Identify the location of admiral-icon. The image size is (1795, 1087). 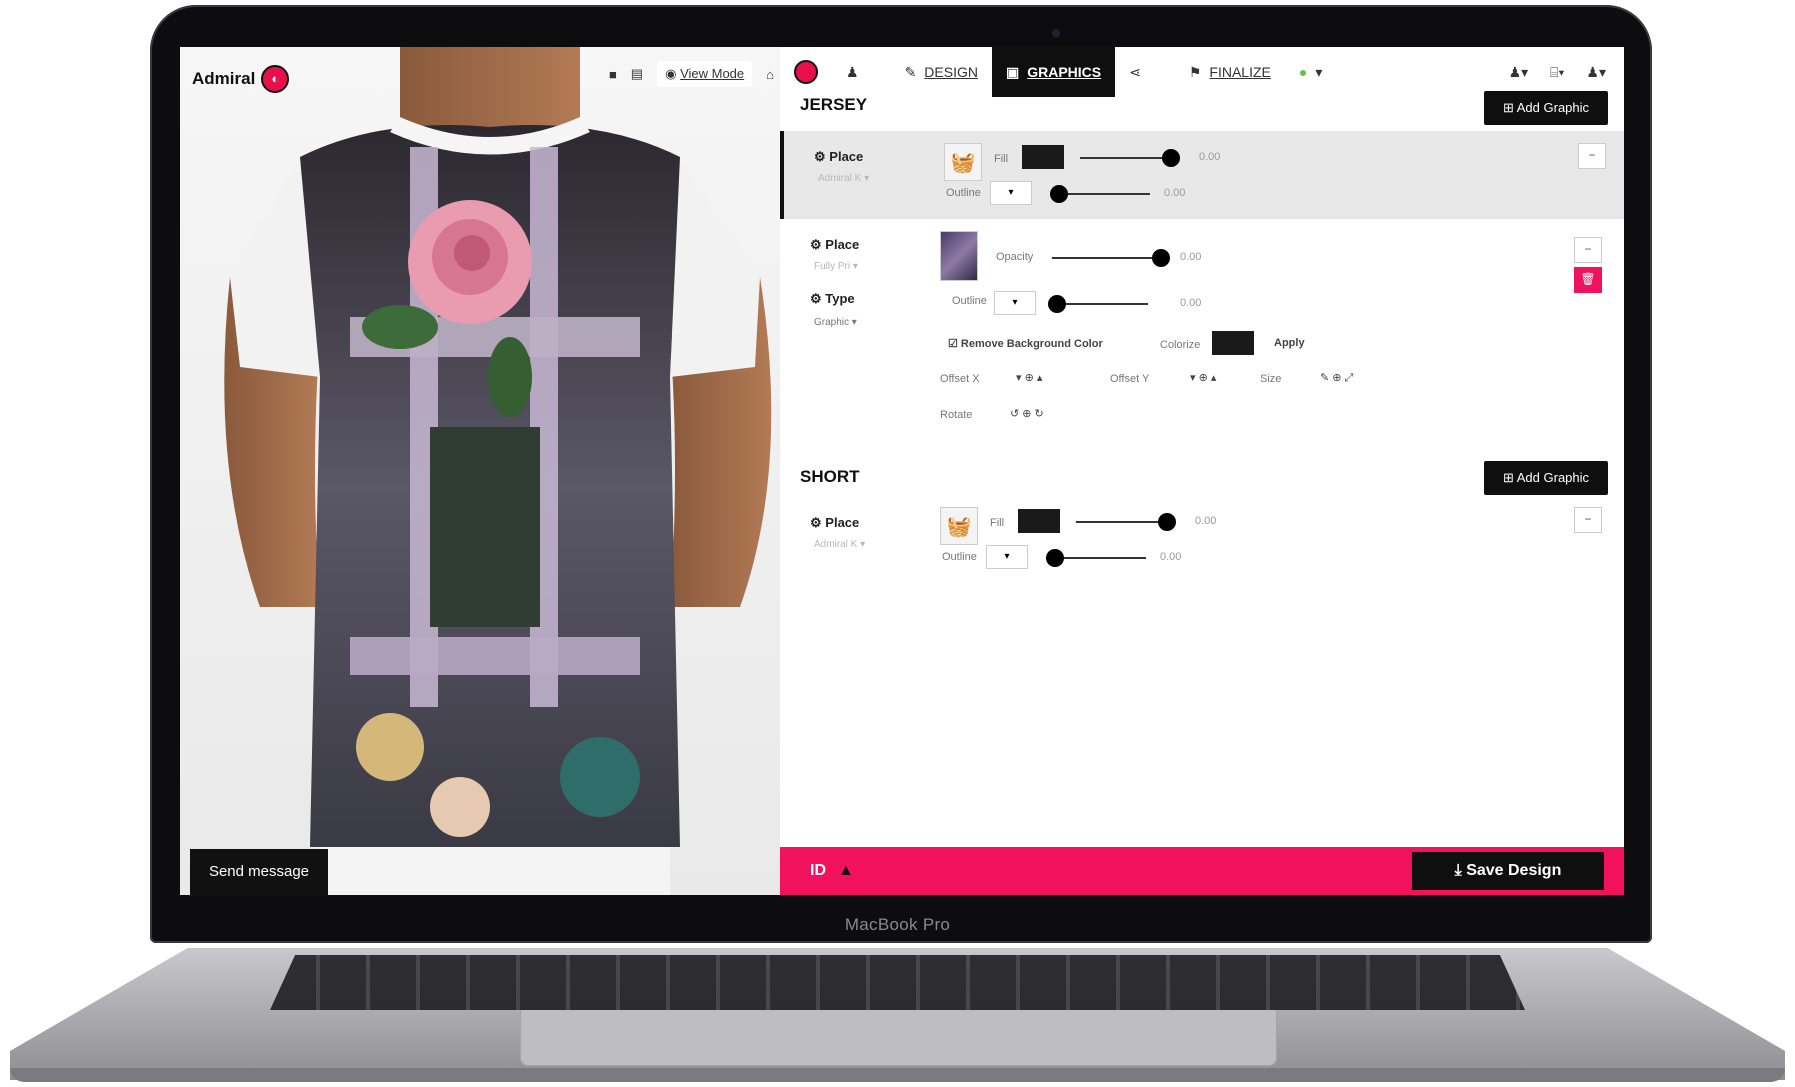
(806, 72).